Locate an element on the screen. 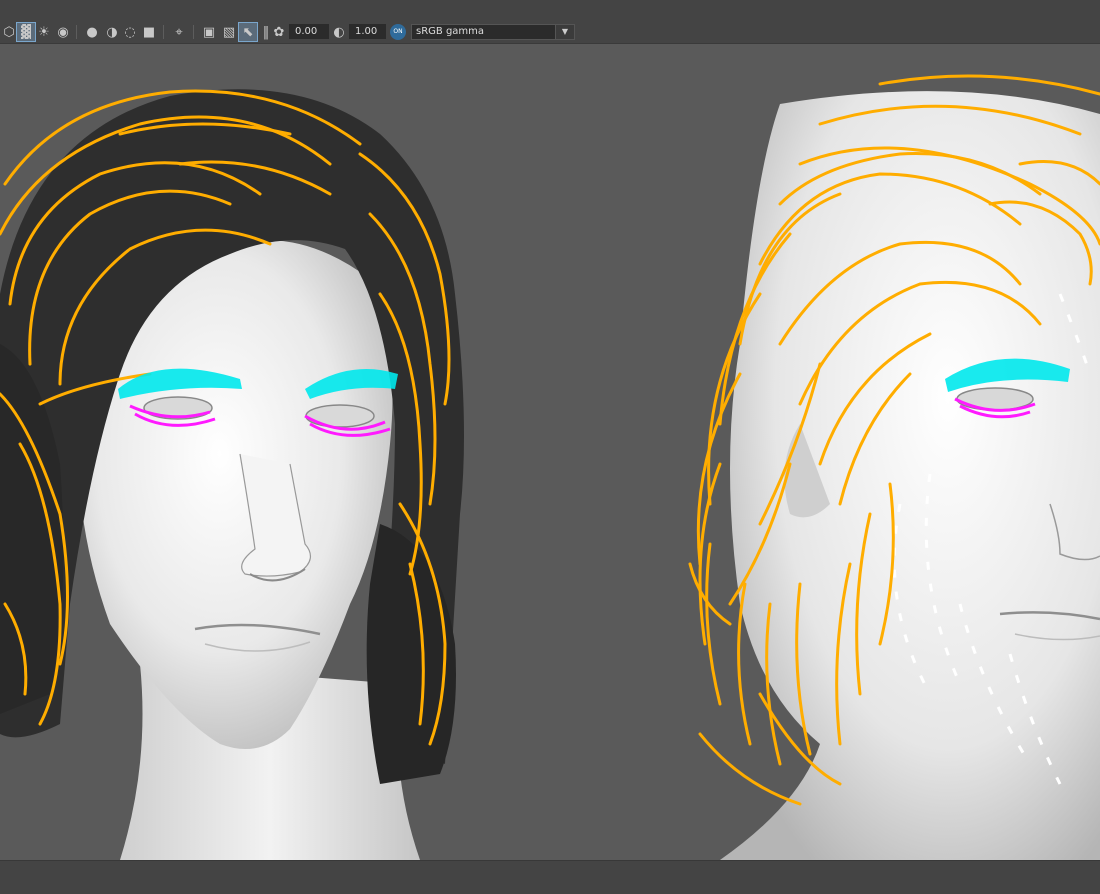  sphere-icon: ● is located at coordinates (92, 32).